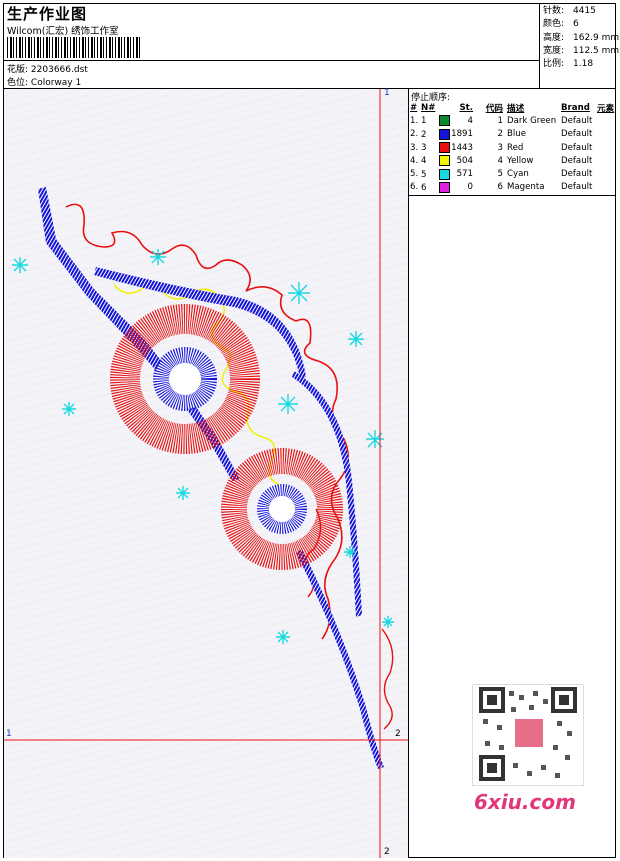  I want to click on col-element: 元素, so click(606, 108).